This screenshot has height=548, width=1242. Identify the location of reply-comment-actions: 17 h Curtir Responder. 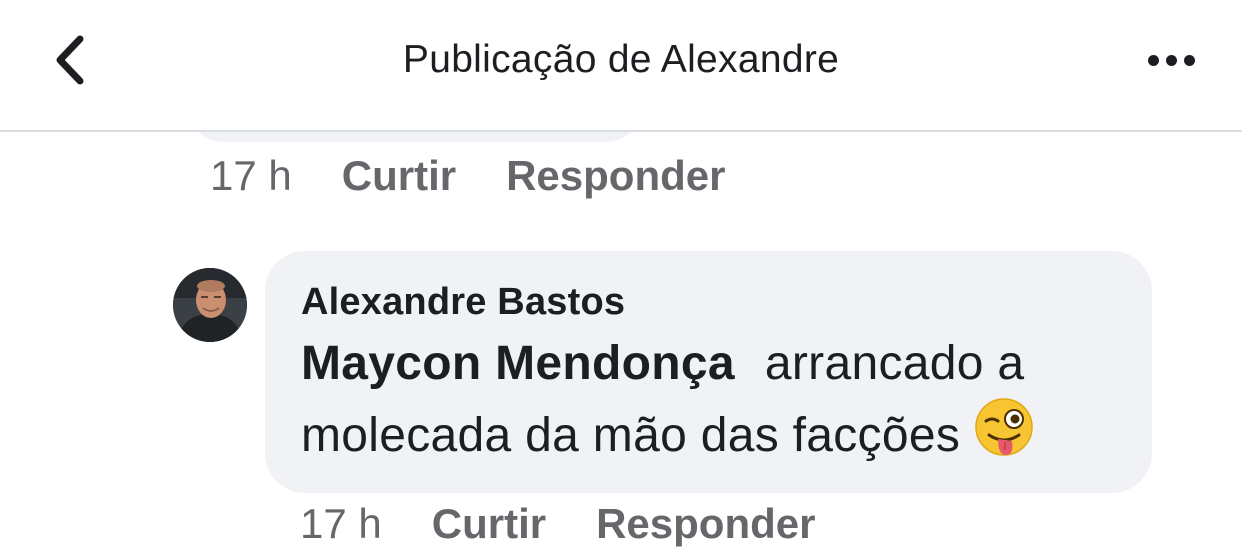
(557, 524).